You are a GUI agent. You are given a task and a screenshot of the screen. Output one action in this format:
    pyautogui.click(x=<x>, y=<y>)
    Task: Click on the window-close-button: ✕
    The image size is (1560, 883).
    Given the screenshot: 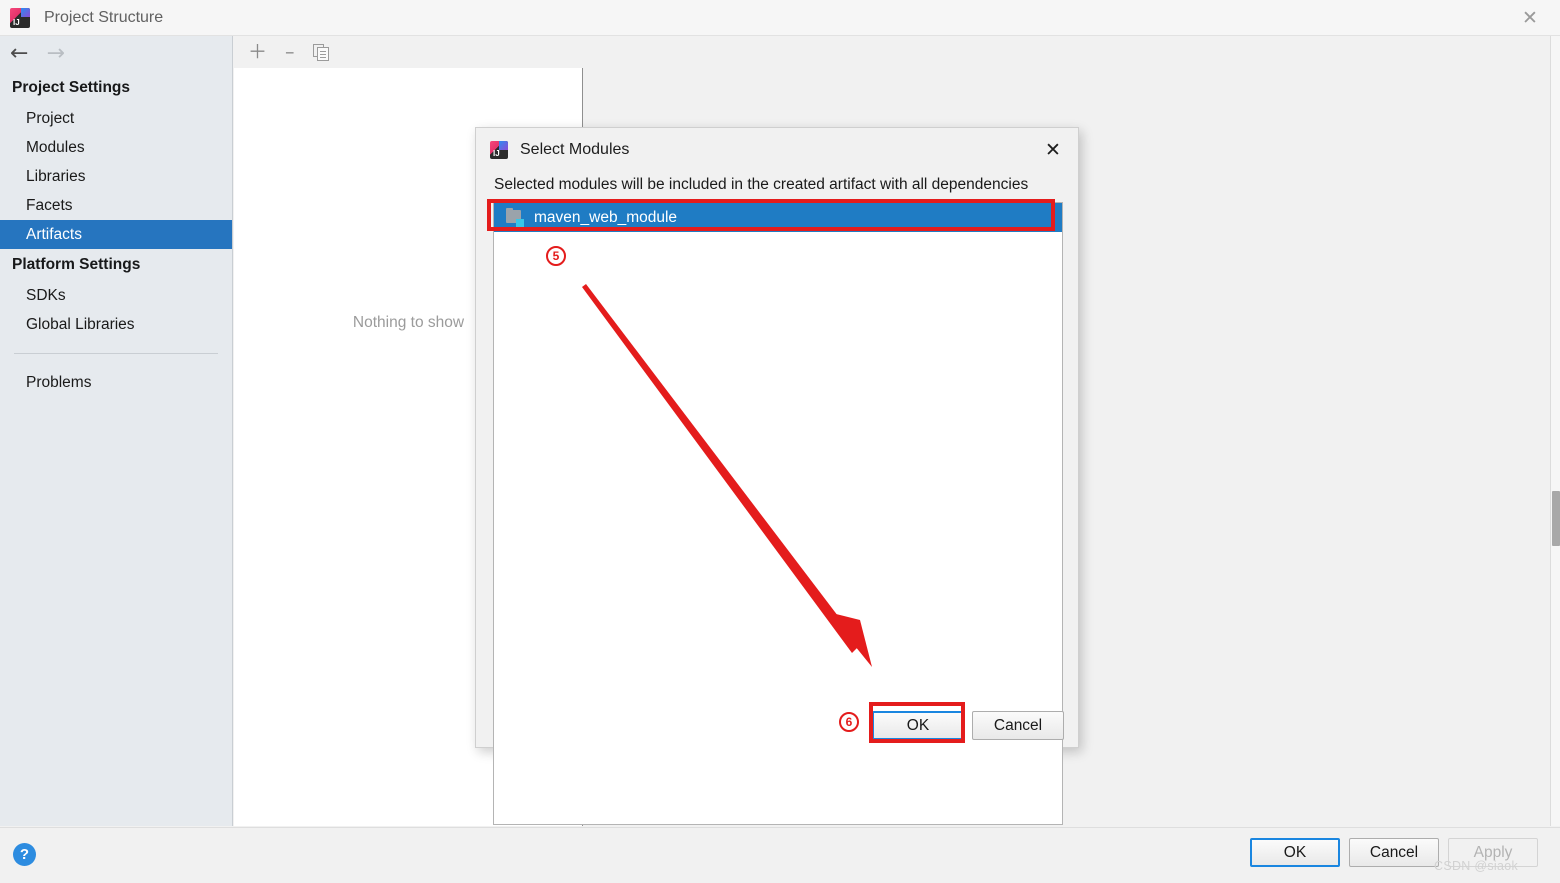 What is the action you would take?
    pyautogui.click(x=1530, y=18)
    